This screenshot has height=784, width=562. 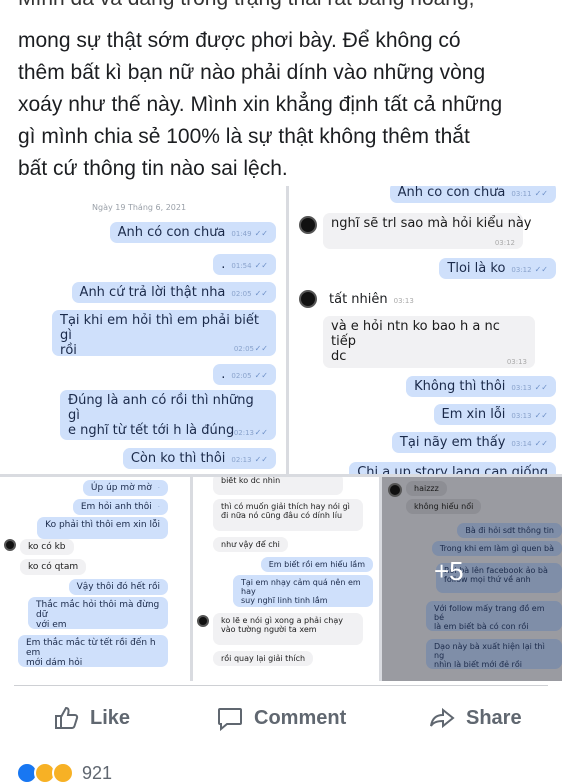 What do you see at coordinates (173, 292) in the screenshot?
I see `message-bubble: Anh cứ trả lời thật nha 02:05 ✓✓` at bounding box center [173, 292].